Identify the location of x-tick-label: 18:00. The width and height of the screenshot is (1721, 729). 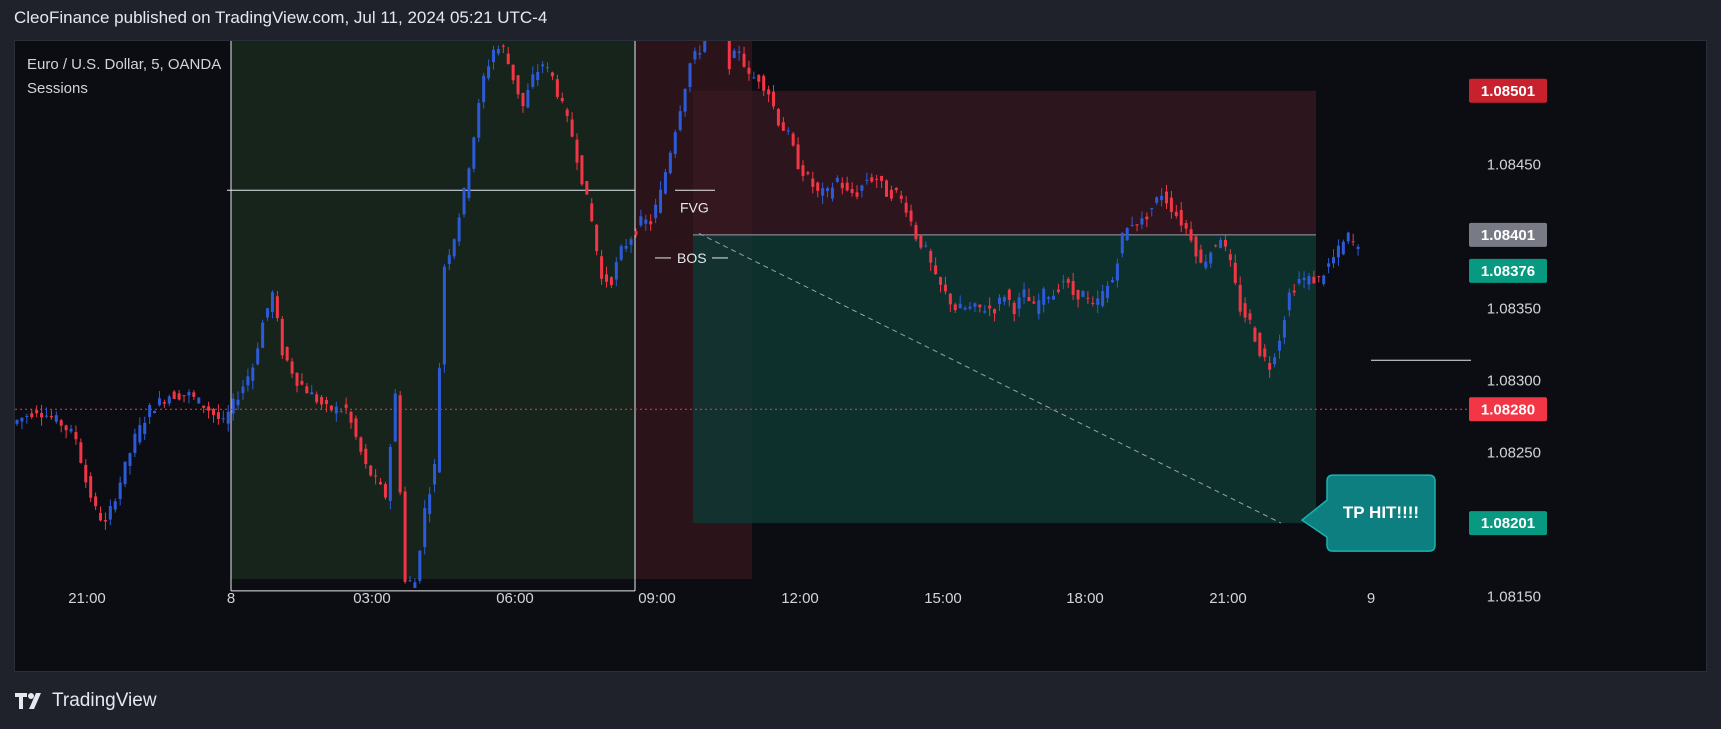
(1085, 598).